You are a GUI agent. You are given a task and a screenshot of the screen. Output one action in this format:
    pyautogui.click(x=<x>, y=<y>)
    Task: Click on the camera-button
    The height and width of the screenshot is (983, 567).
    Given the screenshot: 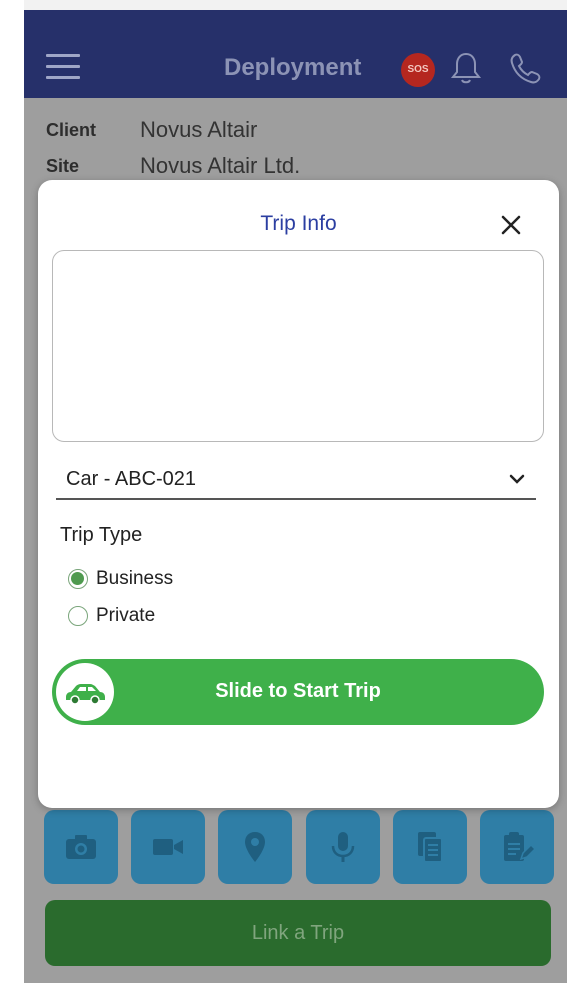 What is the action you would take?
    pyautogui.click(x=81, y=847)
    